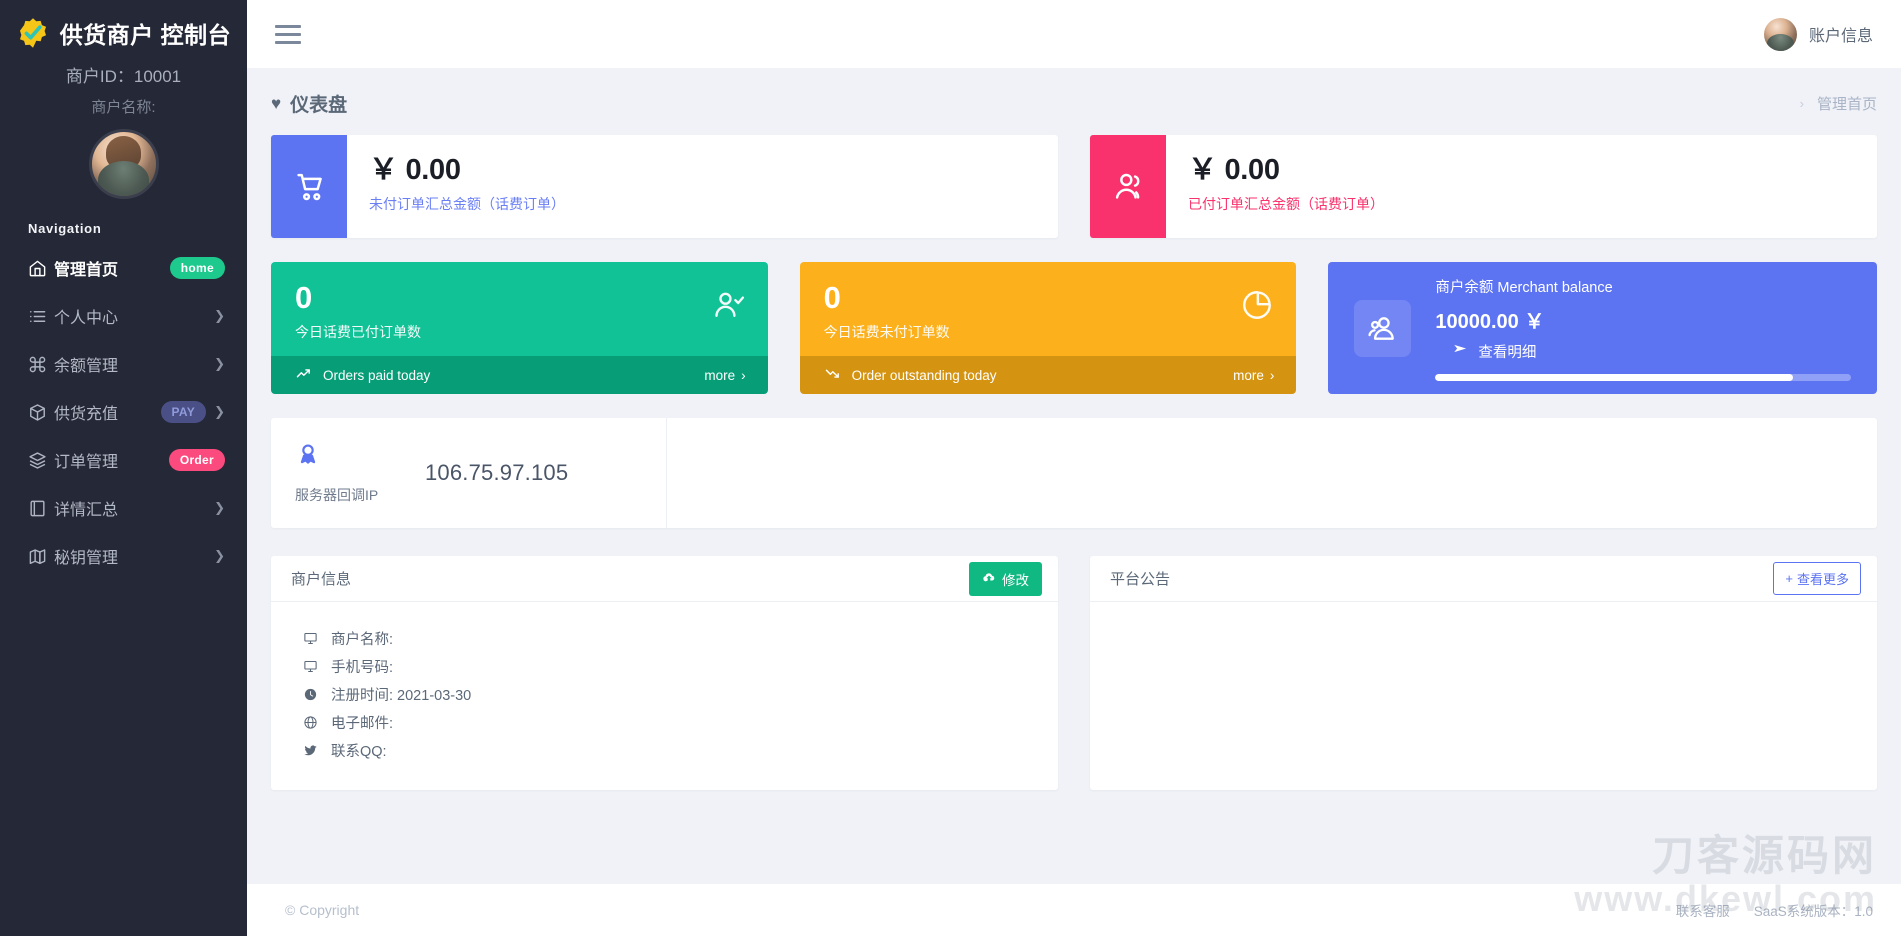 The height and width of the screenshot is (936, 1901). What do you see at coordinates (1015, 580) in the screenshot?
I see `edit-button-label: 修改` at bounding box center [1015, 580].